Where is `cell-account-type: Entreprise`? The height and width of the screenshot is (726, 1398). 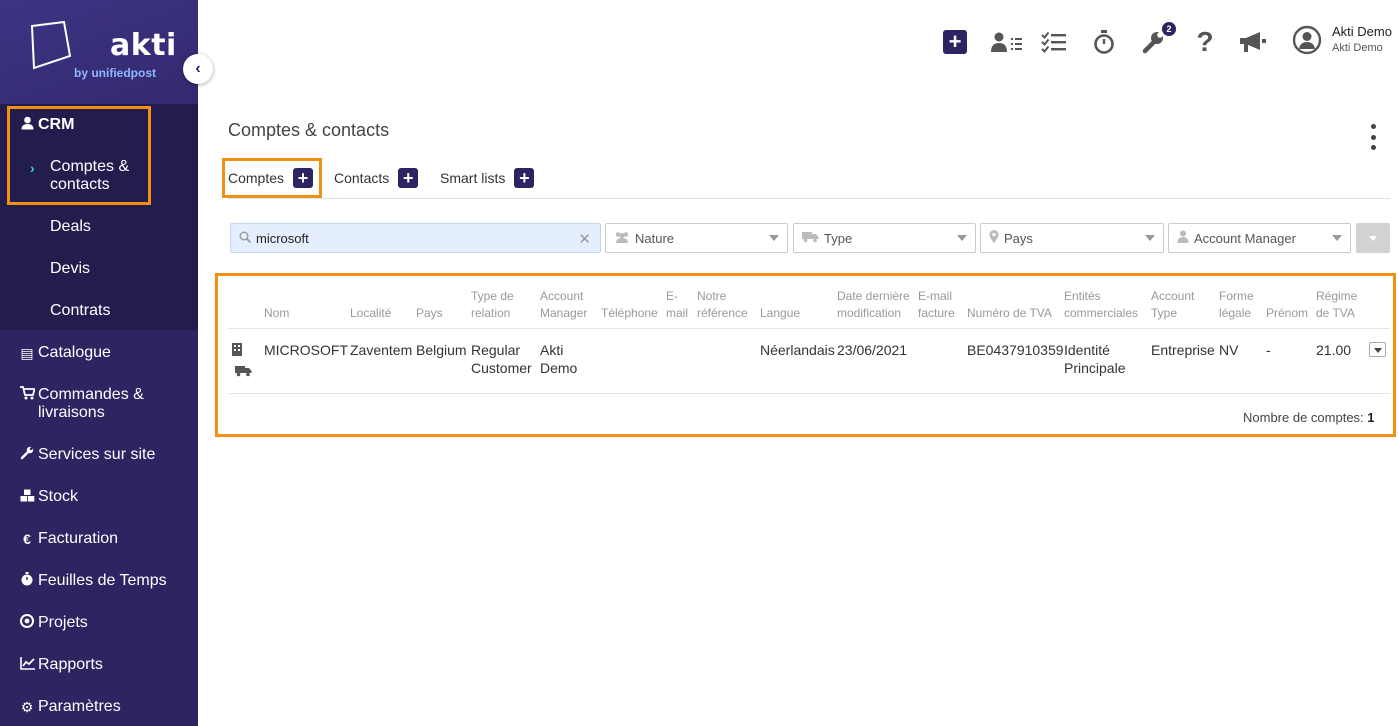 cell-account-type: Entreprise is located at coordinates (1183, 350).